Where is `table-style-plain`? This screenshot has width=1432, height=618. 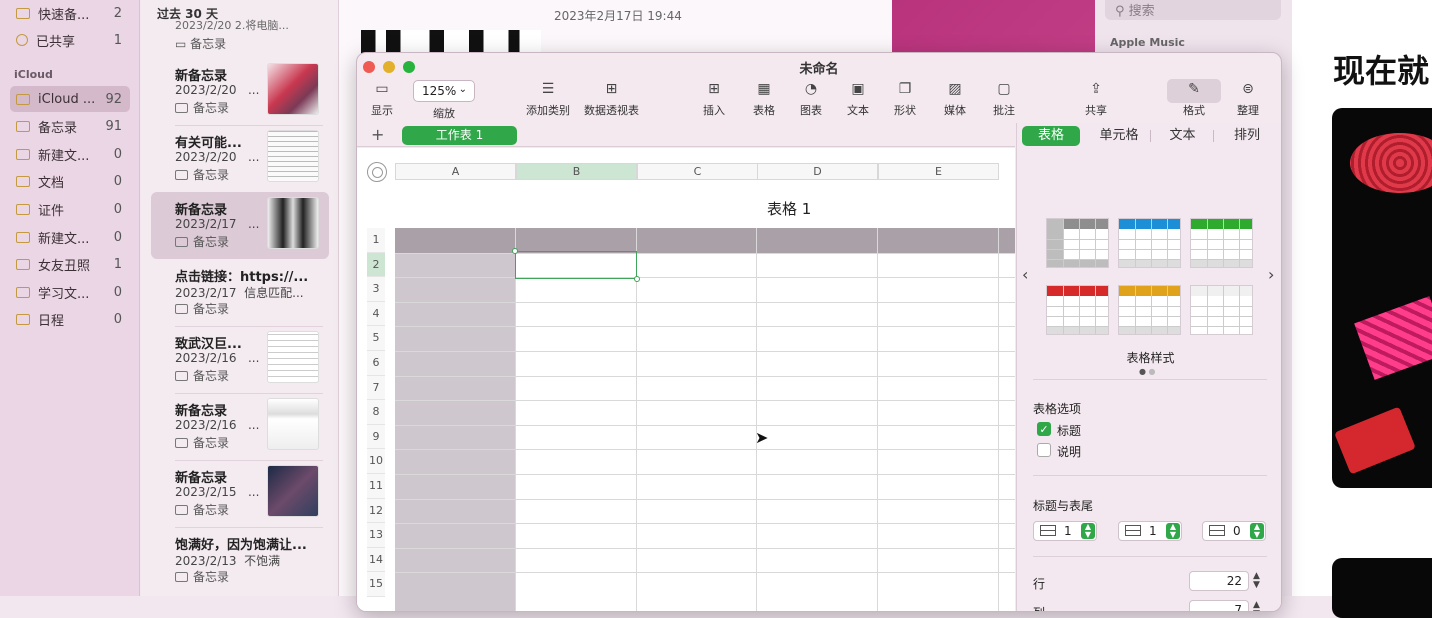 table-style-plain is located at coordinates (1221, 310).